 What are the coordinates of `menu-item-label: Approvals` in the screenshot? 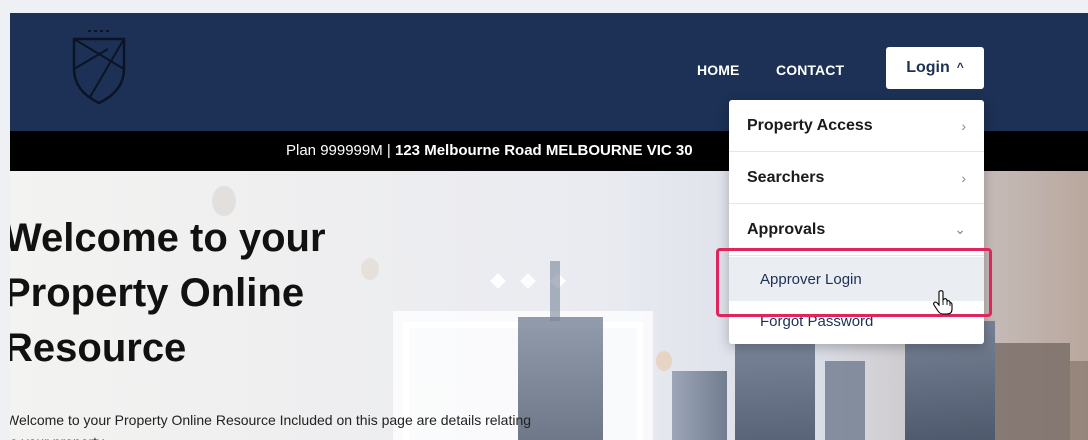 It's located at (786, 229).